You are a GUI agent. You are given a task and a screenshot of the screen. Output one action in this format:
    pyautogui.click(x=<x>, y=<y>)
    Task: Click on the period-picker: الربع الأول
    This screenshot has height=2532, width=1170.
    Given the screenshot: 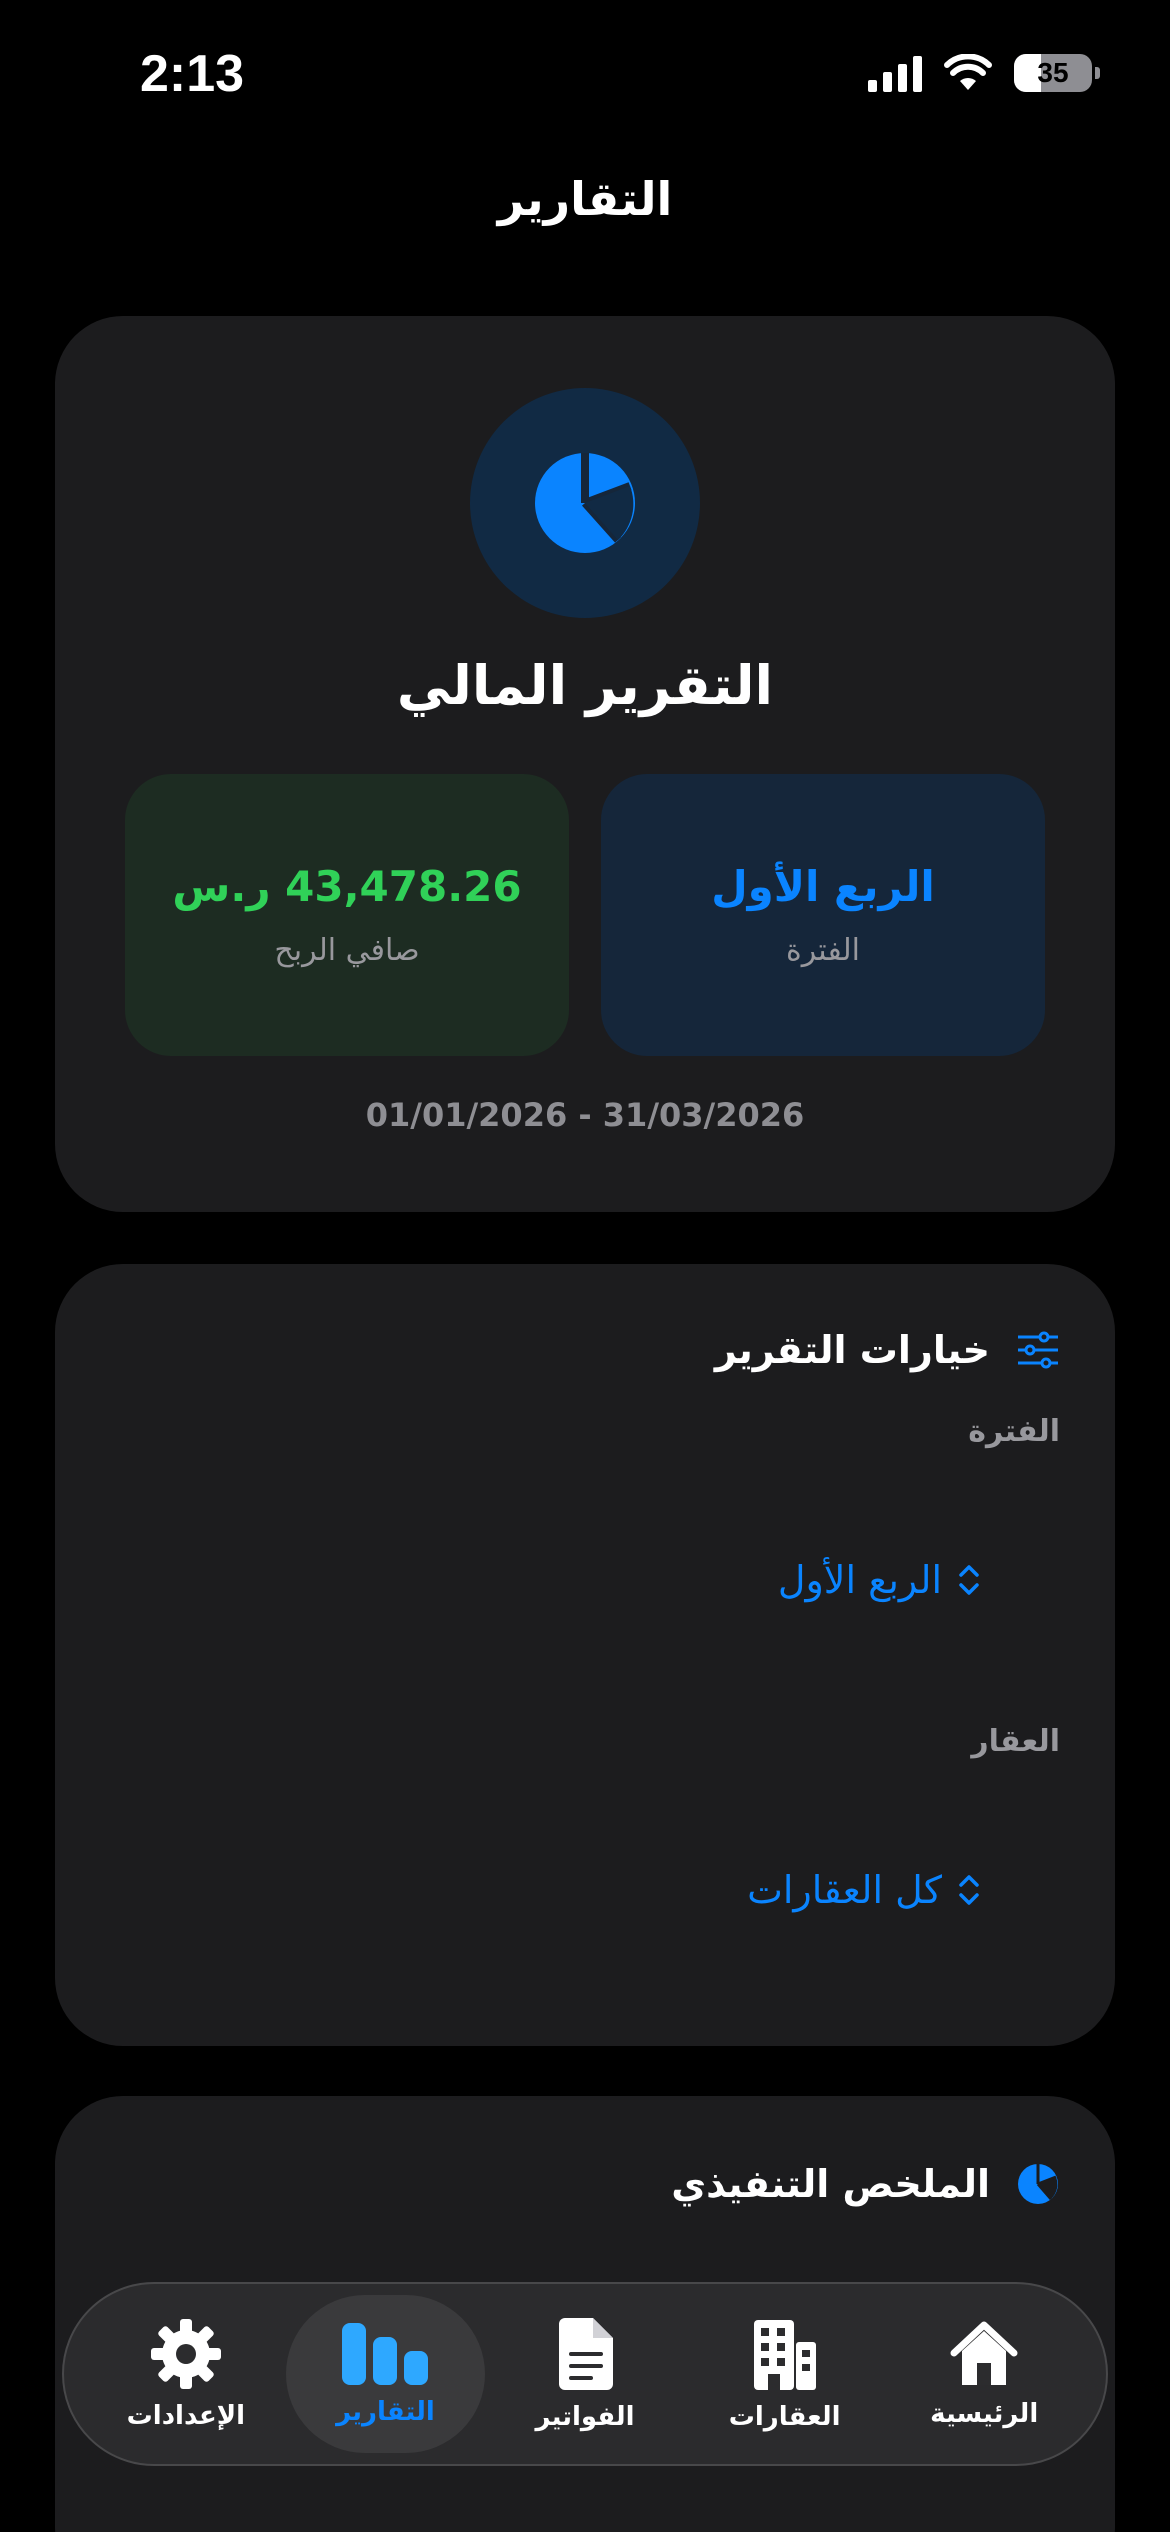 What is the action you would take?
    pyautogui.click(x=879, y=1580)
    